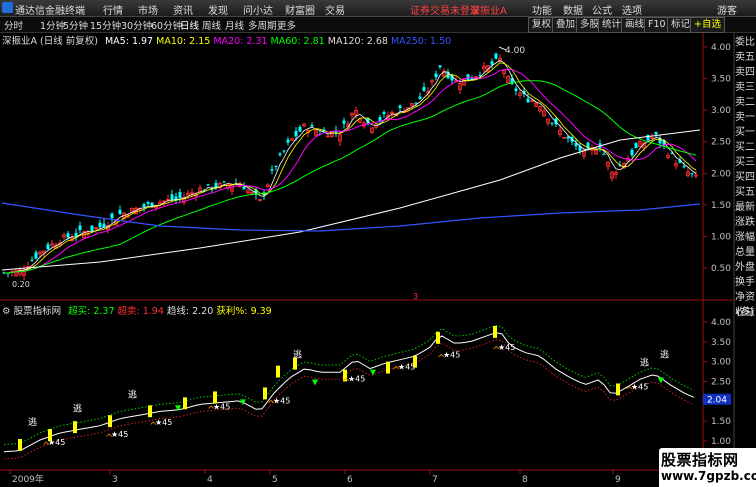  I want to click on indicator-axis-label: 2.50, so click(721, 383).